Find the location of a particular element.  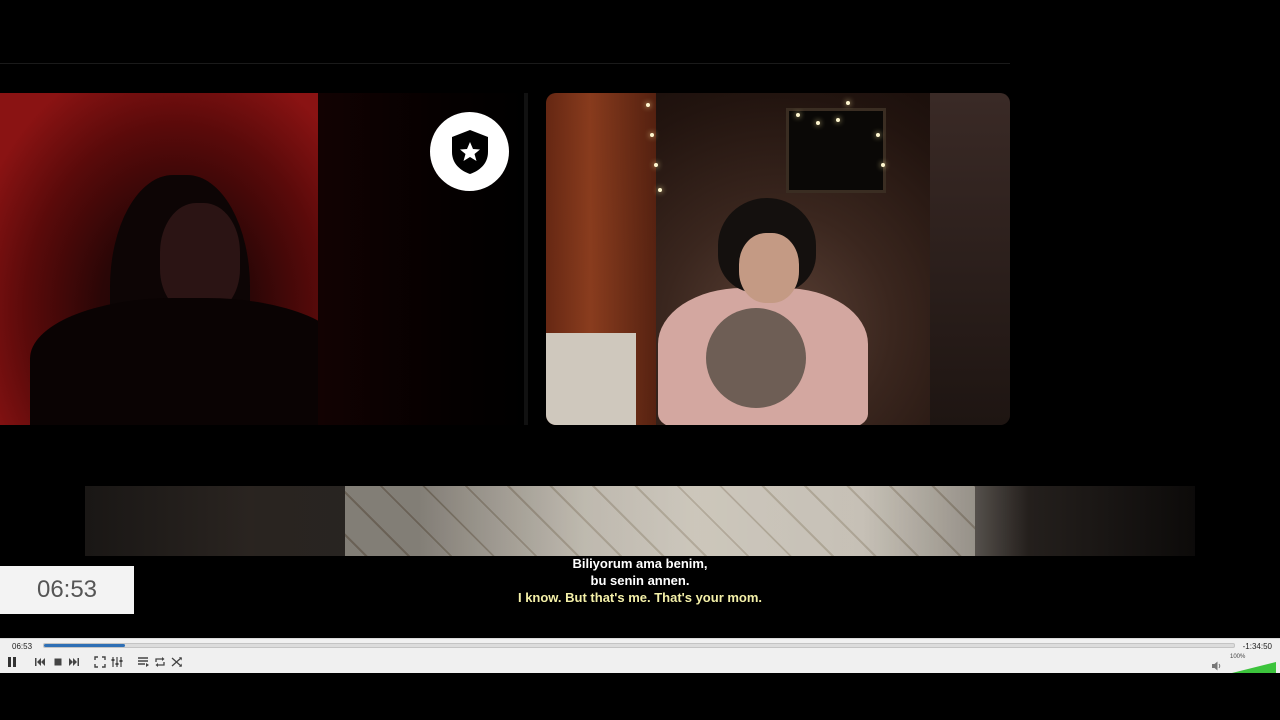

shuffle-icon is located at coordinates (177, 662).